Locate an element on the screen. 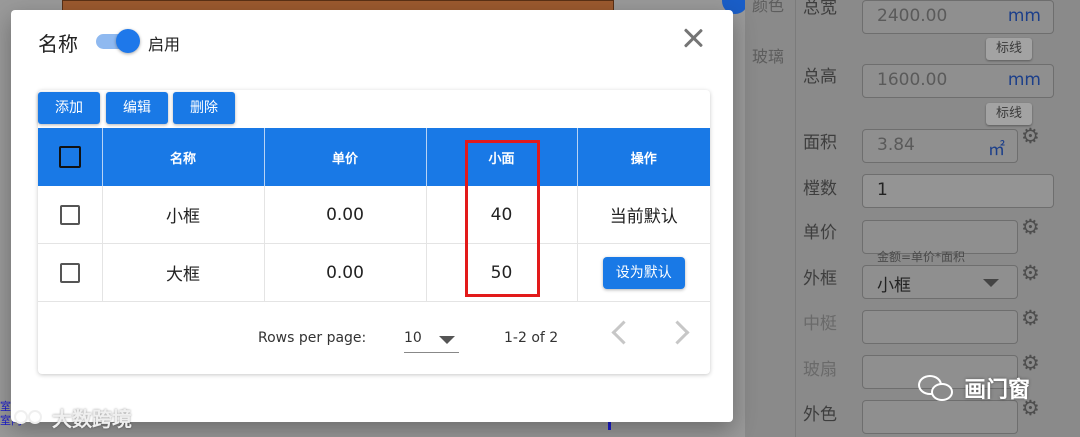 This screenshot has height=437, width=1080. outer-frame-value: 小框 is located at coordinates (894, 286).